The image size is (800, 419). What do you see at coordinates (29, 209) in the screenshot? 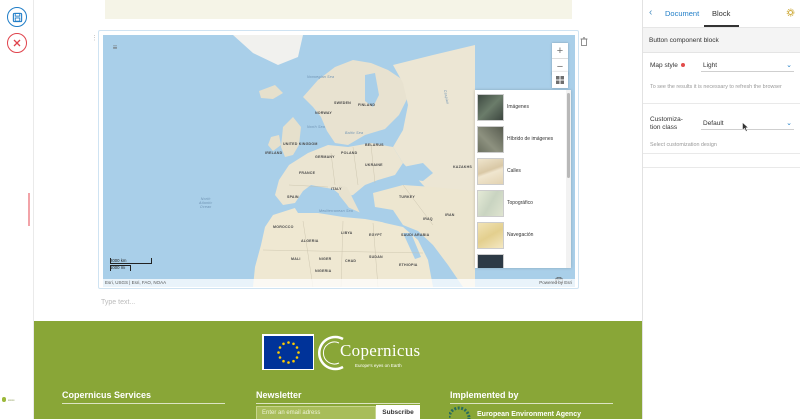
I see `selection-marker` at bounding box center [29, 209].